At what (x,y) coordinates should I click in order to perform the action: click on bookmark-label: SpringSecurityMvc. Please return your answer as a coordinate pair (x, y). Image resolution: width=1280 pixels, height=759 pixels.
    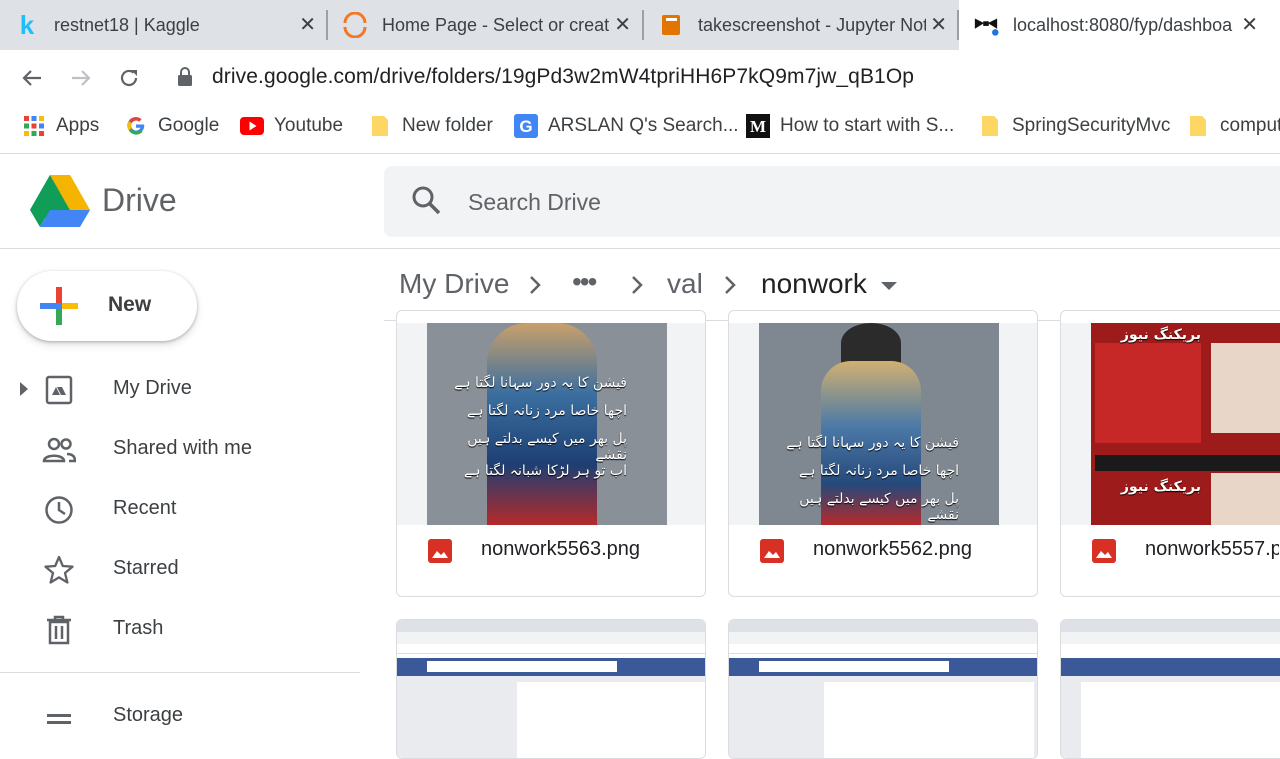
    Looking at the image, I should click on (1091, 125).